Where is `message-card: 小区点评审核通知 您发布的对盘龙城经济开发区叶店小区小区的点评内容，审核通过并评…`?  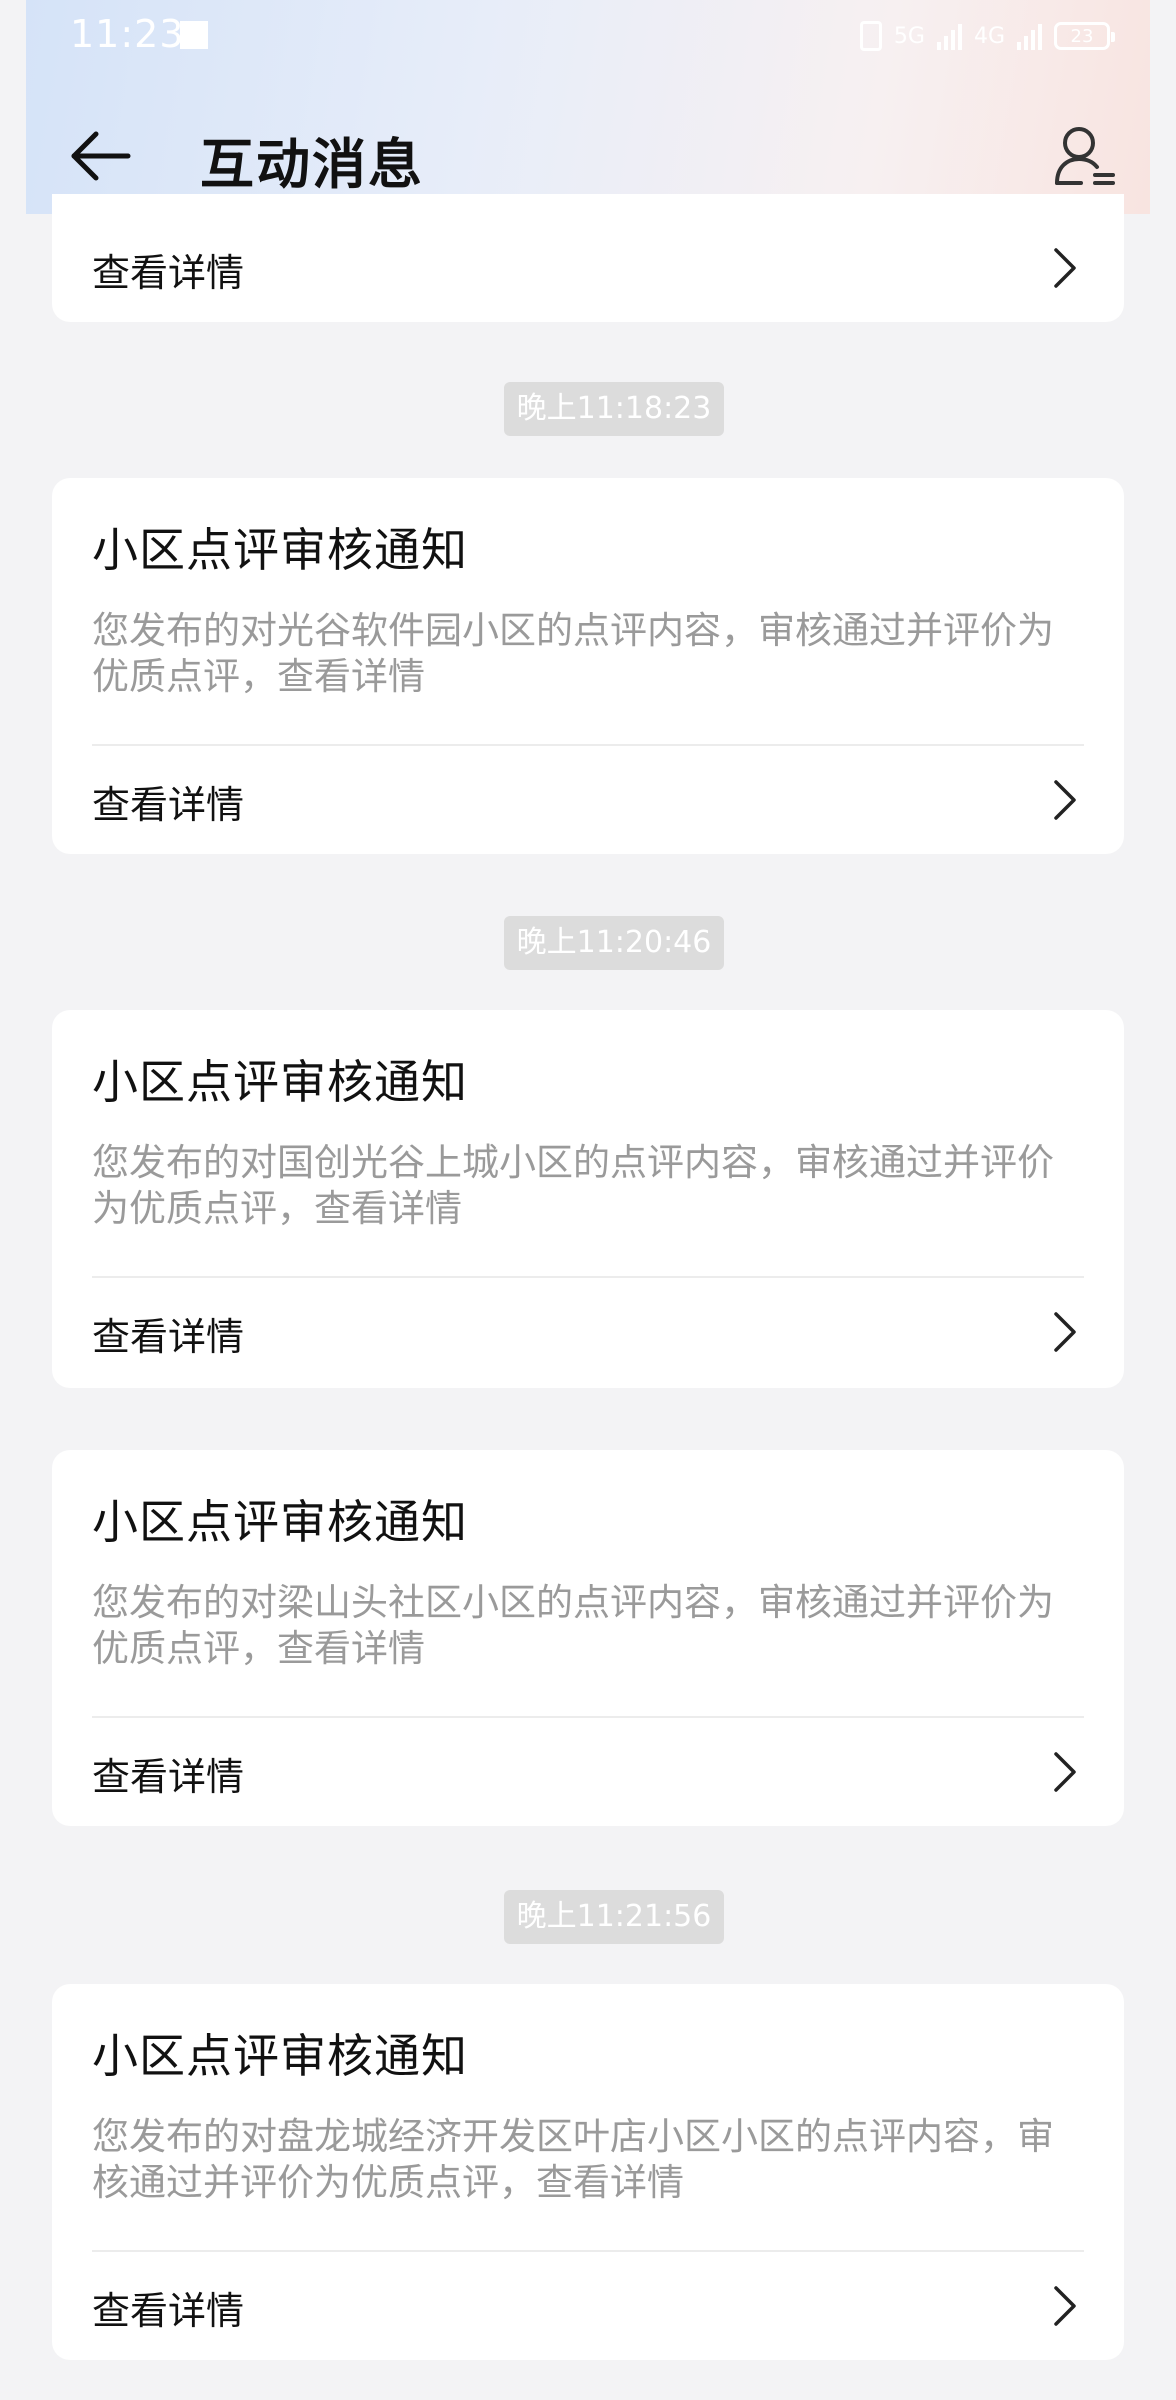
message-card: 小区点评审核通知 您发布的对盘龙城经济开发区叶店小区小区的点评内容，审核通过并评… is located at coordinates (588, 2172).